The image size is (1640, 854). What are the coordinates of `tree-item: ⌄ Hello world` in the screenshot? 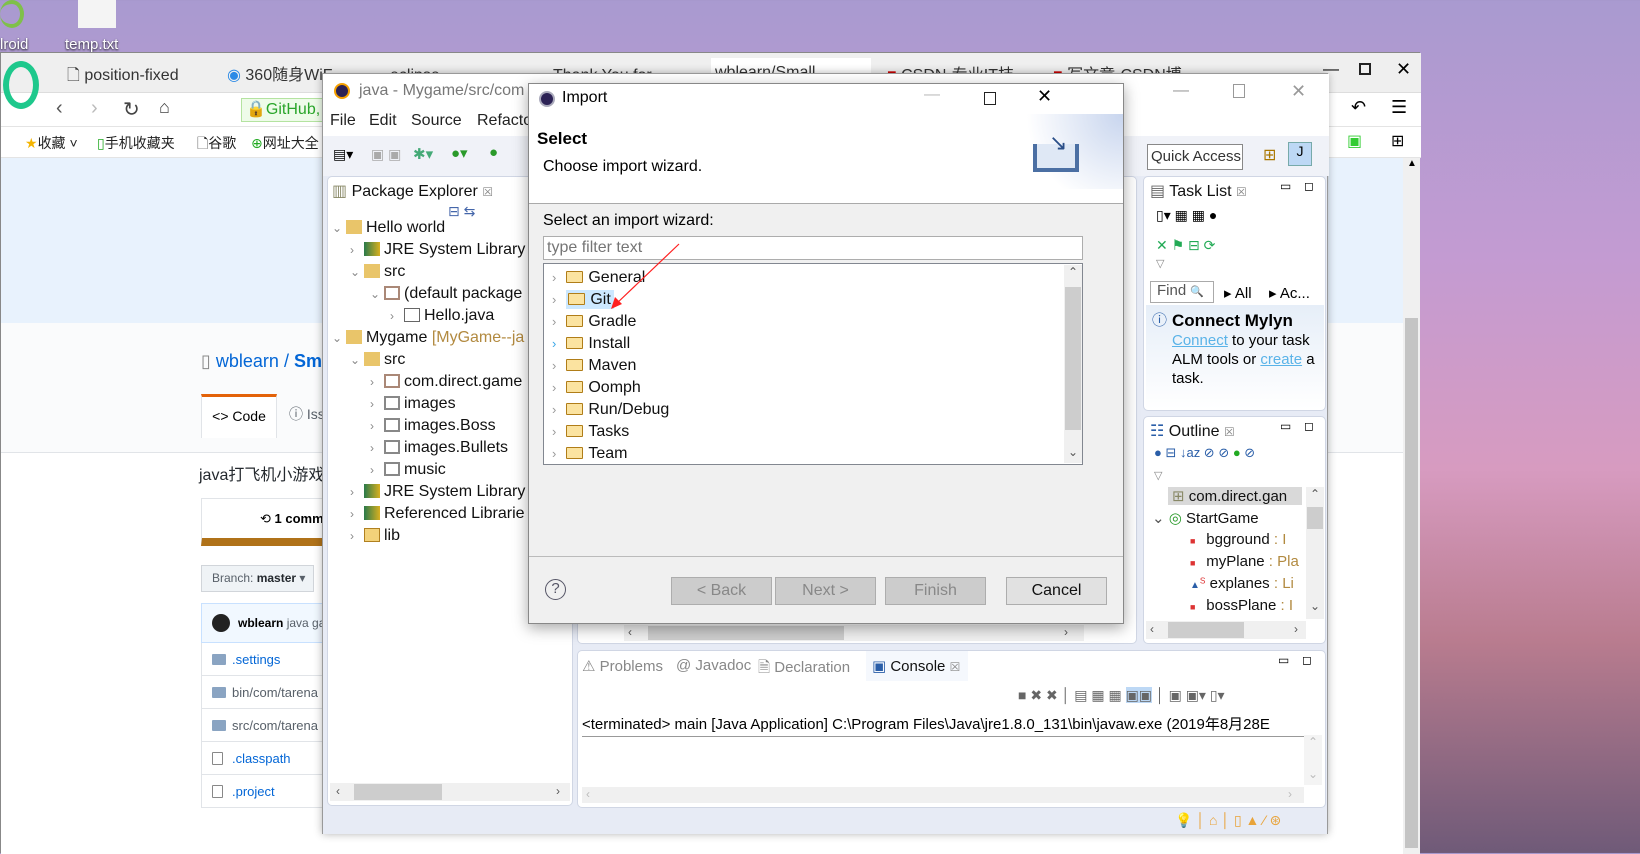 It's located at (388, 228).